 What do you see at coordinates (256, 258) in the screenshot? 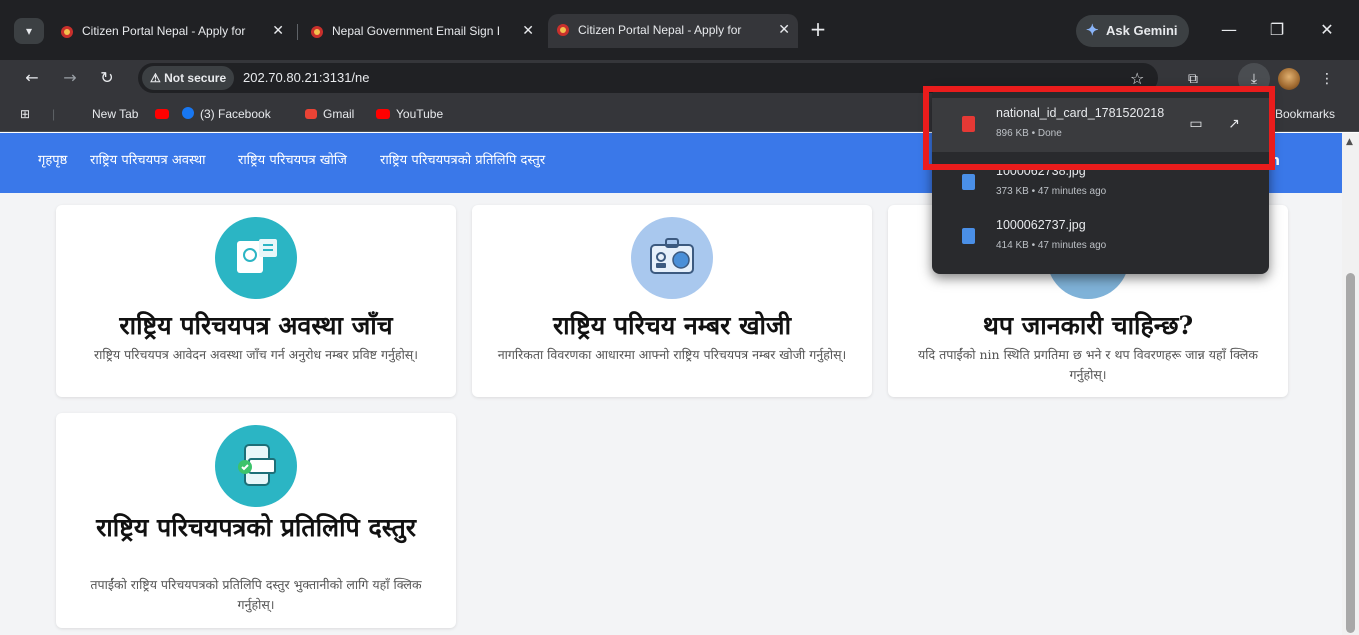
I see `id-card-icon` at bounding box center [256, 258].